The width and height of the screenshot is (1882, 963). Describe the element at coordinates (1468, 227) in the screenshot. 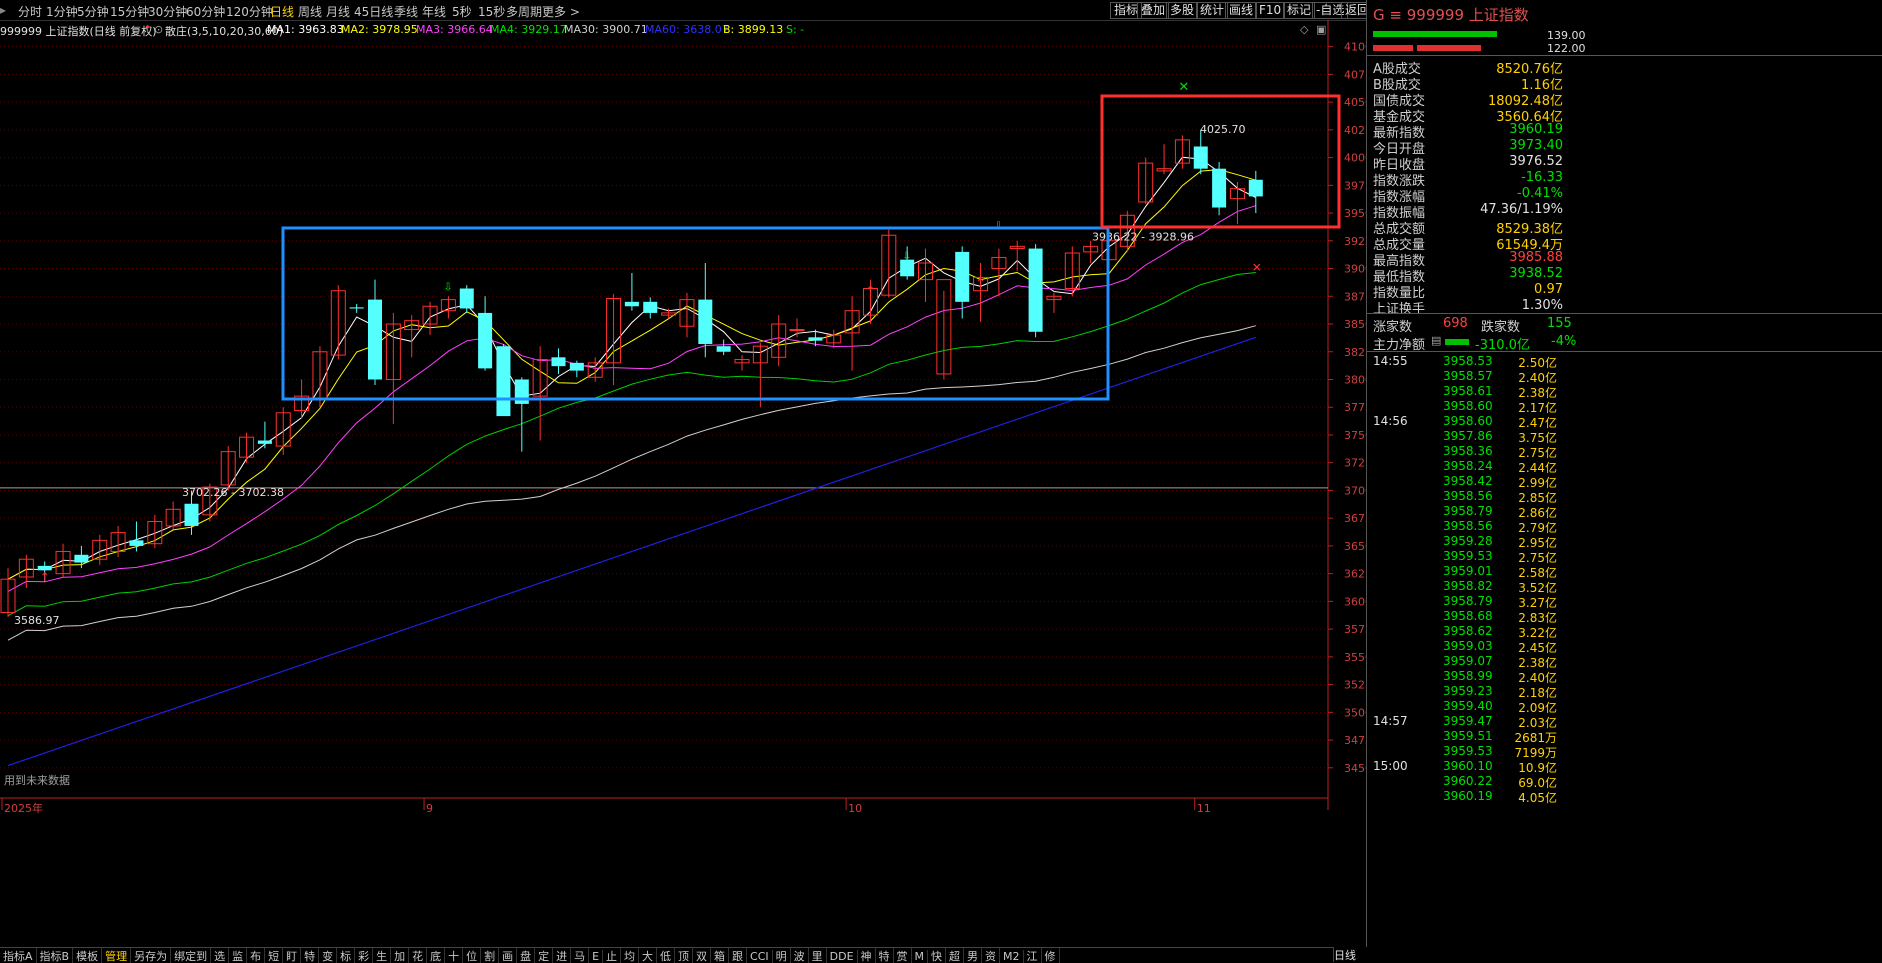

I see `stat-row: 总成交额 8529.38亿` at that location.